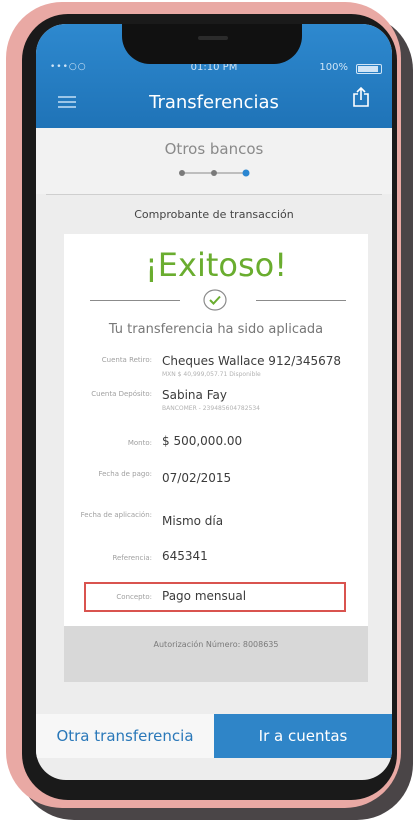 The image size is (417, 823). Describe the element at coordinates (216, 644) in the screenshot. I see `authorization-number: Autorización Número: 8008635` at that location.